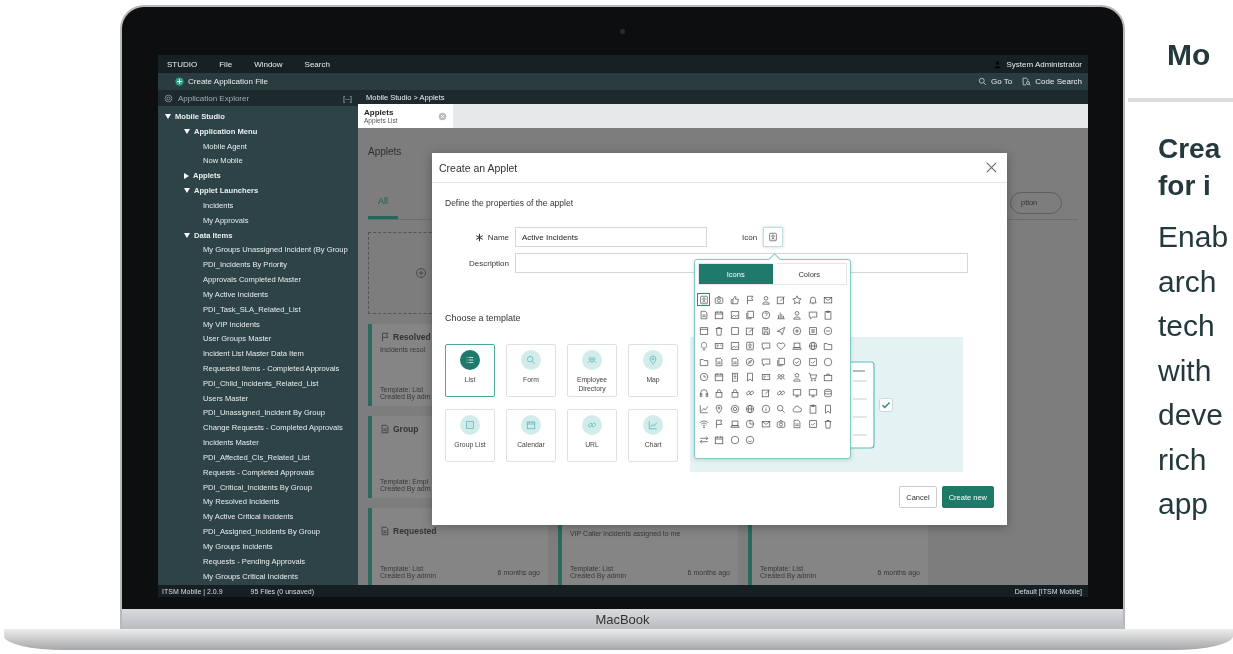  What do you see at coordinates (1052, 81) in the screenshot?
I see `code-search-button: Code Search` at bounding box center [1052, 81].